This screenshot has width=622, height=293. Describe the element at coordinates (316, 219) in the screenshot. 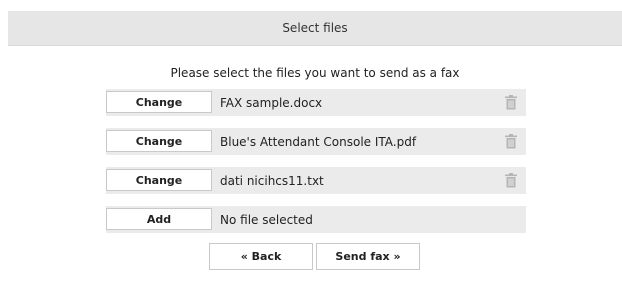

I see `add-file-row: Add No file selected` at that location.